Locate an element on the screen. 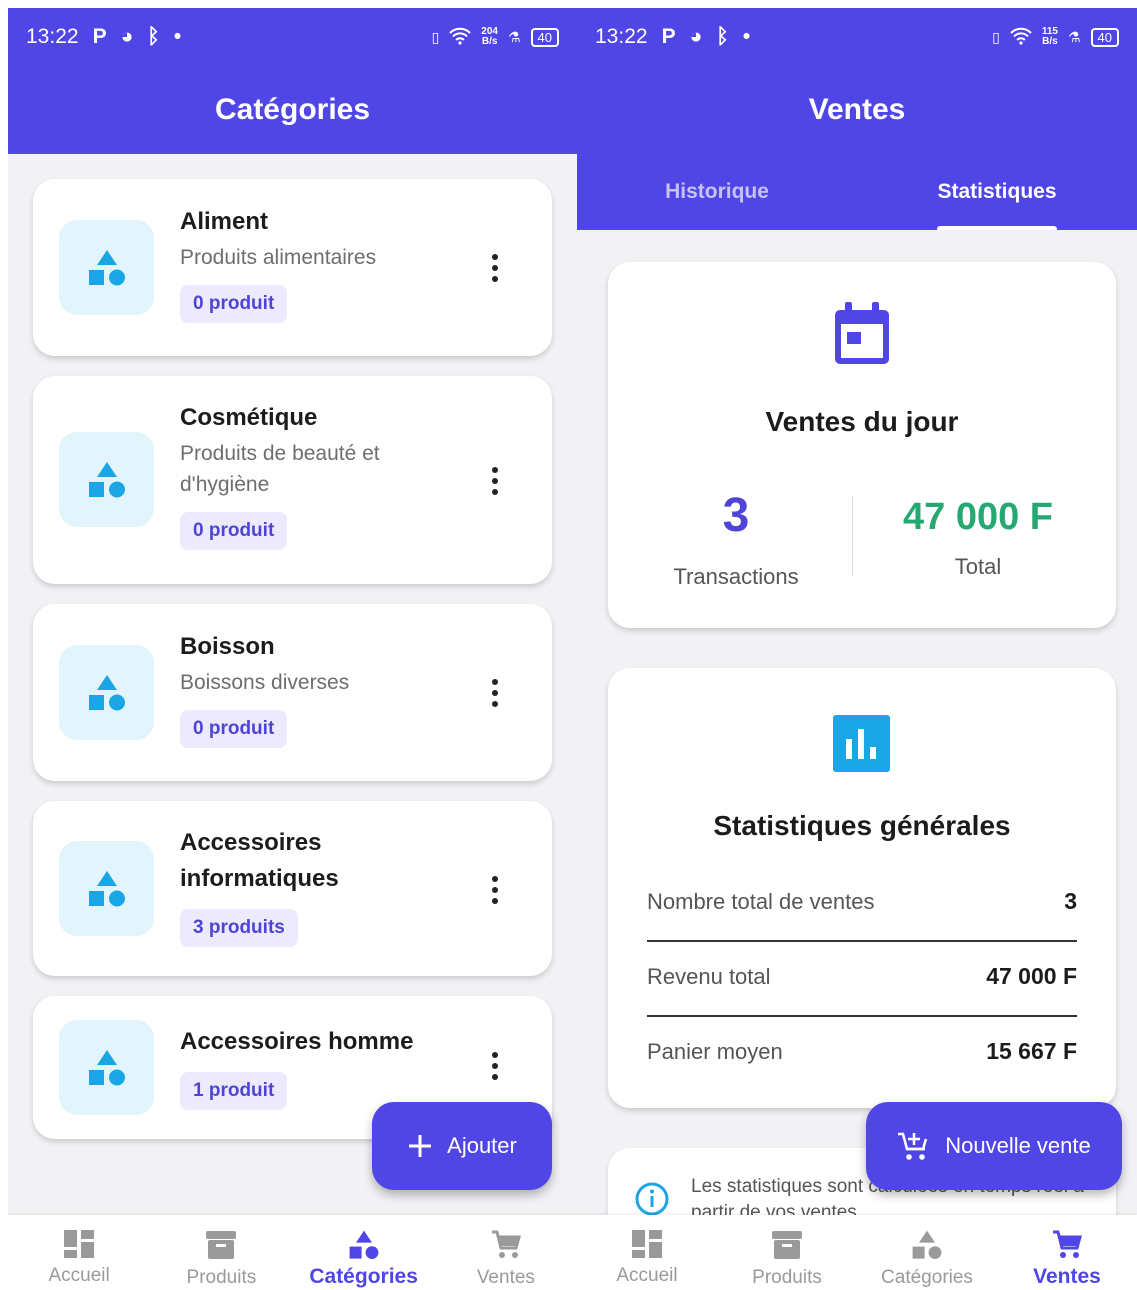 This screenshot has width=1137, height=1290. tab-historique: Historique is located at coordinates (717, 192).